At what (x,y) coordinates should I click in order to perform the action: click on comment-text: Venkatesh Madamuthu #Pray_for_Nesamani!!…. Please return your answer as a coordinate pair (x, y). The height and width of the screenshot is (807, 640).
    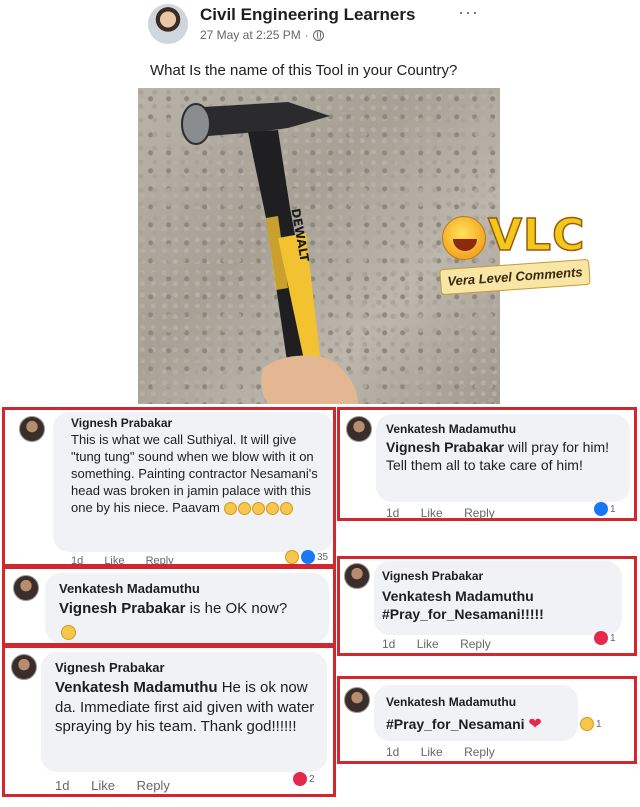
    Looking at the image, I should click on (500, 605).